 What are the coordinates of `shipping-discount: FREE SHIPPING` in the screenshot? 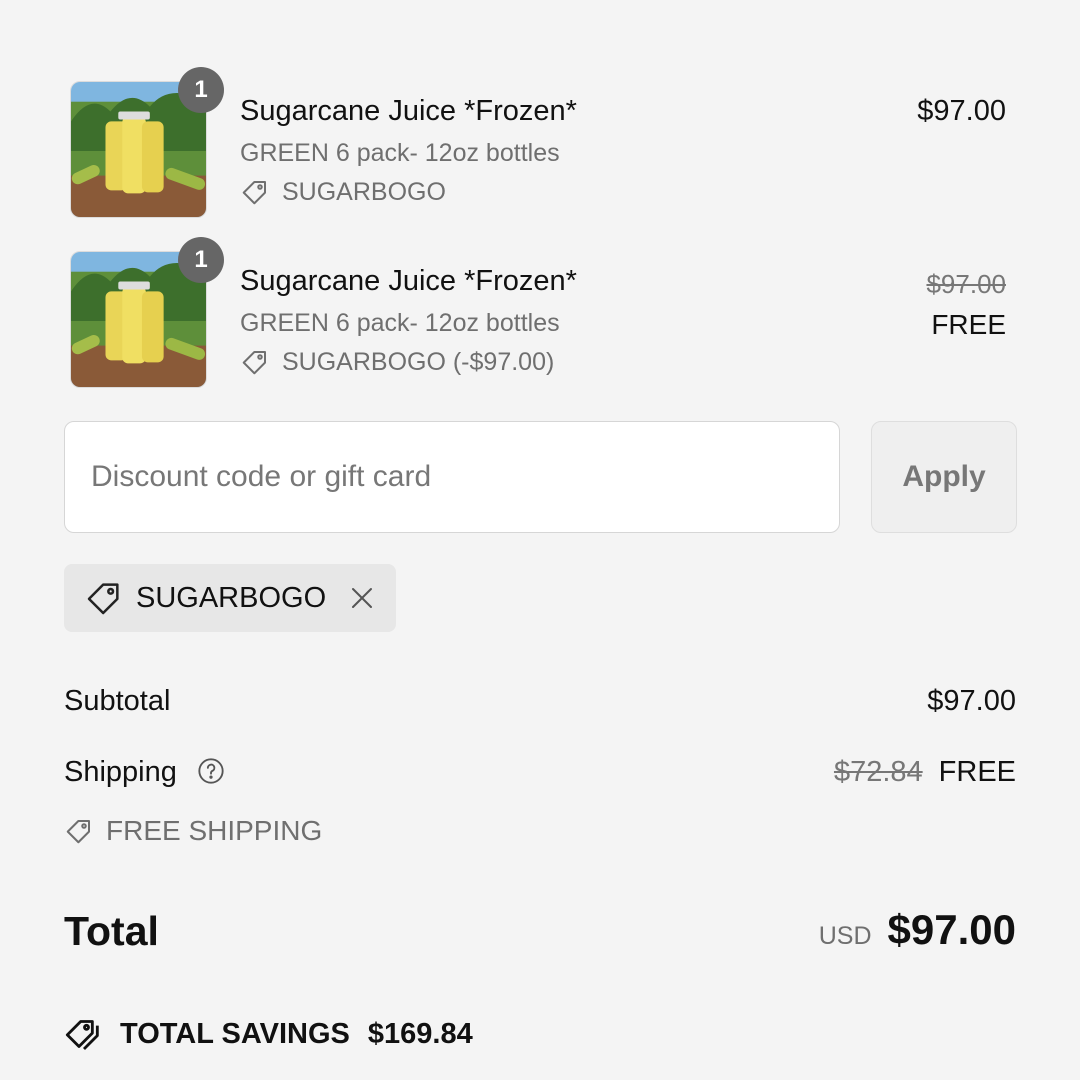 It's located at (193, 831).